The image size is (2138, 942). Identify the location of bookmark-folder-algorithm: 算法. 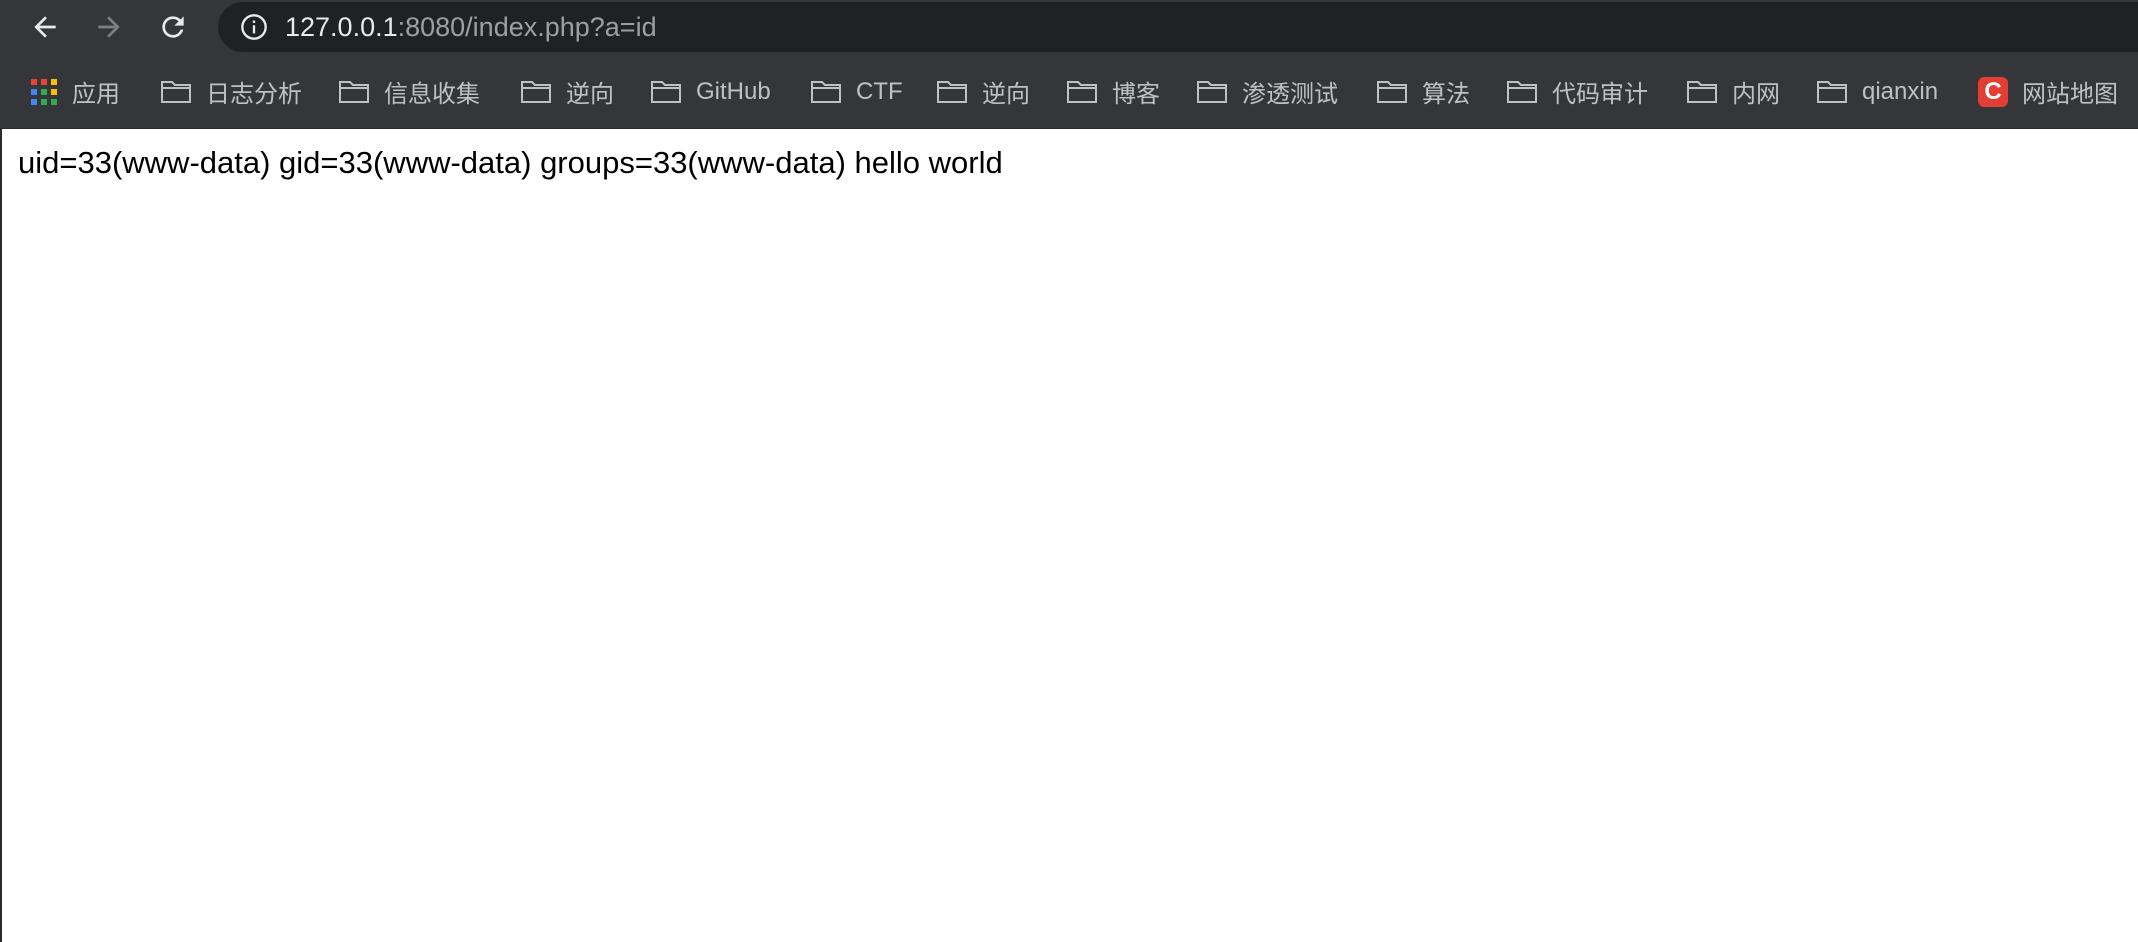
(1423, 91).